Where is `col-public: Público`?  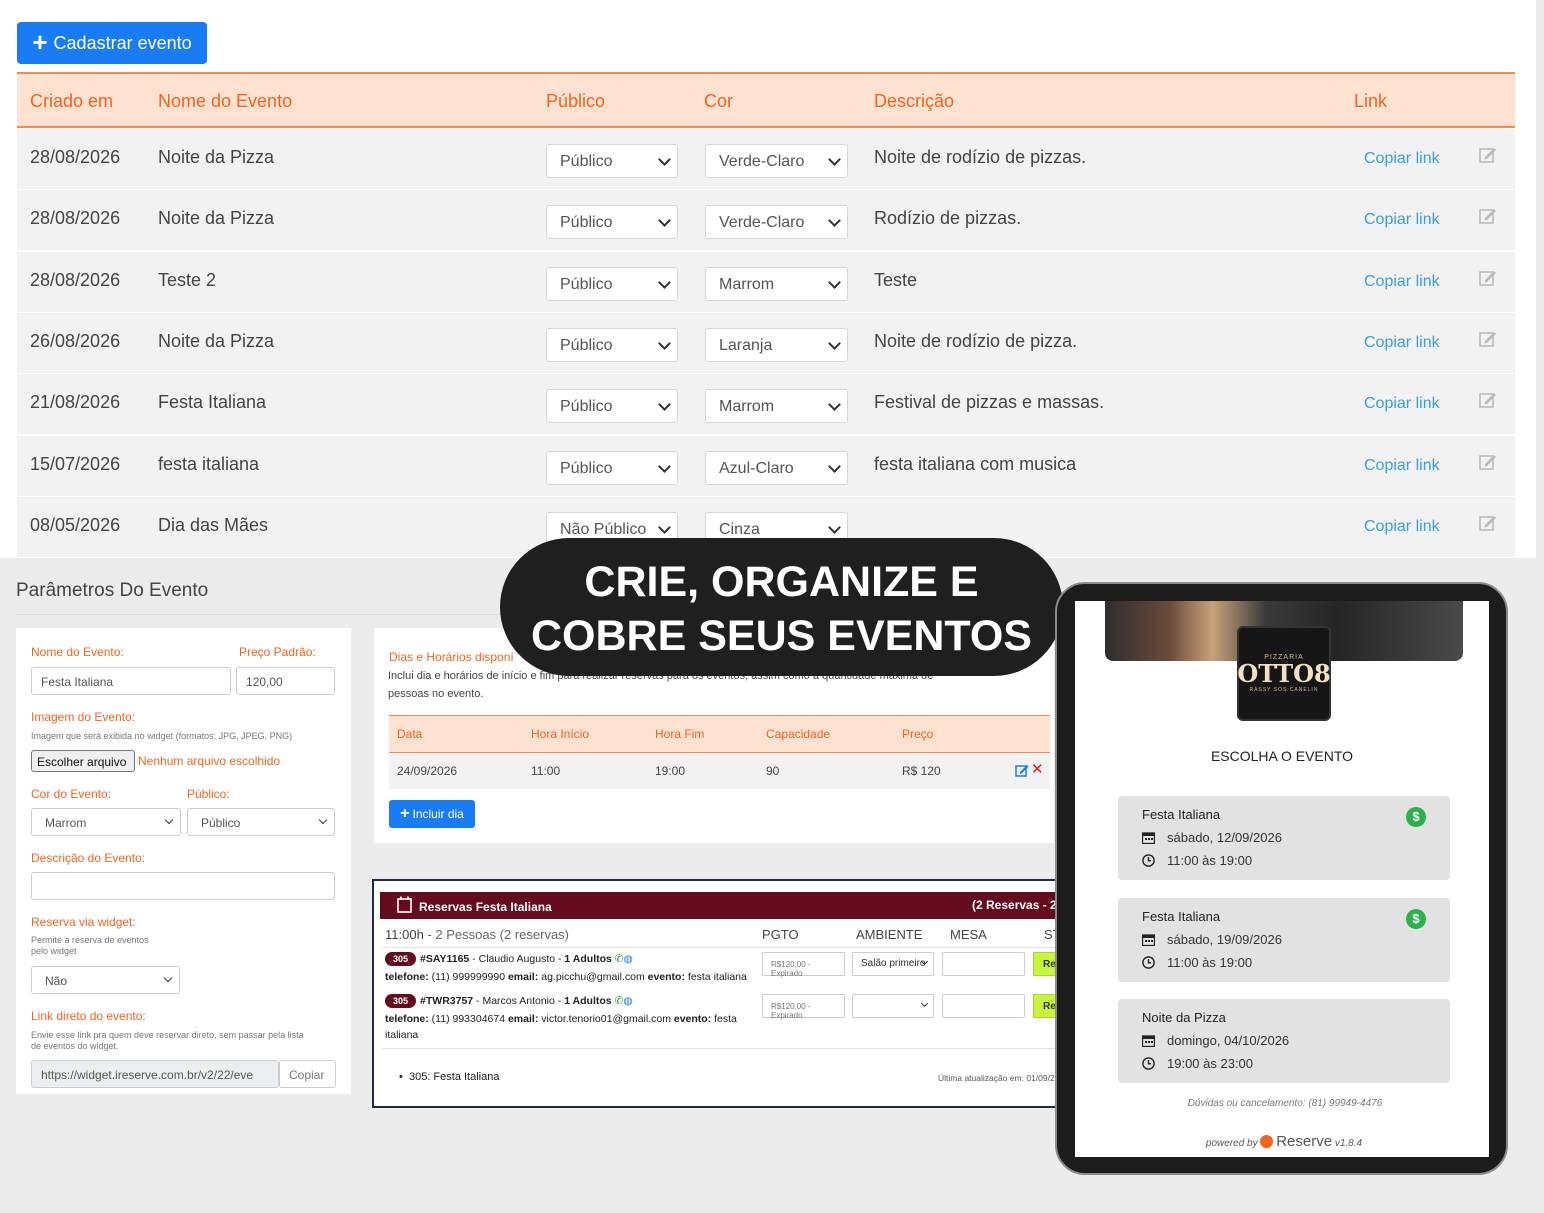
col-public: Público is located at coordinates (575, 101).